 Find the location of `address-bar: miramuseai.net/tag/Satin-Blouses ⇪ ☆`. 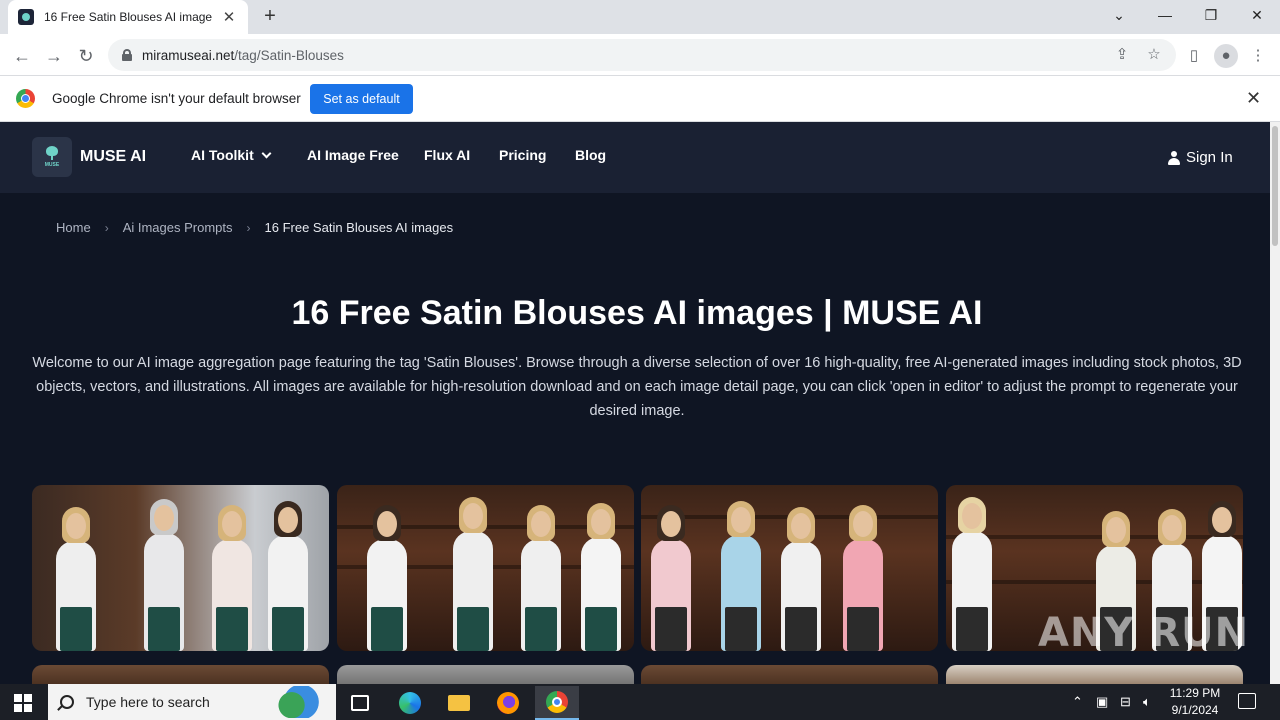

address-bar: miramuseai.net/tag/Satin-Blouses ⇪ ☆ is located at coordinates (642, 55).